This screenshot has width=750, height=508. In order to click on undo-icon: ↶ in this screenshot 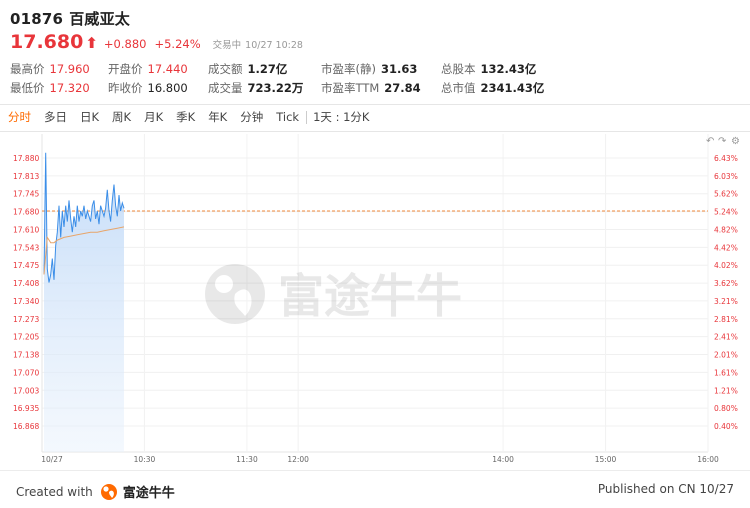, I will do `click(710, 141)`.